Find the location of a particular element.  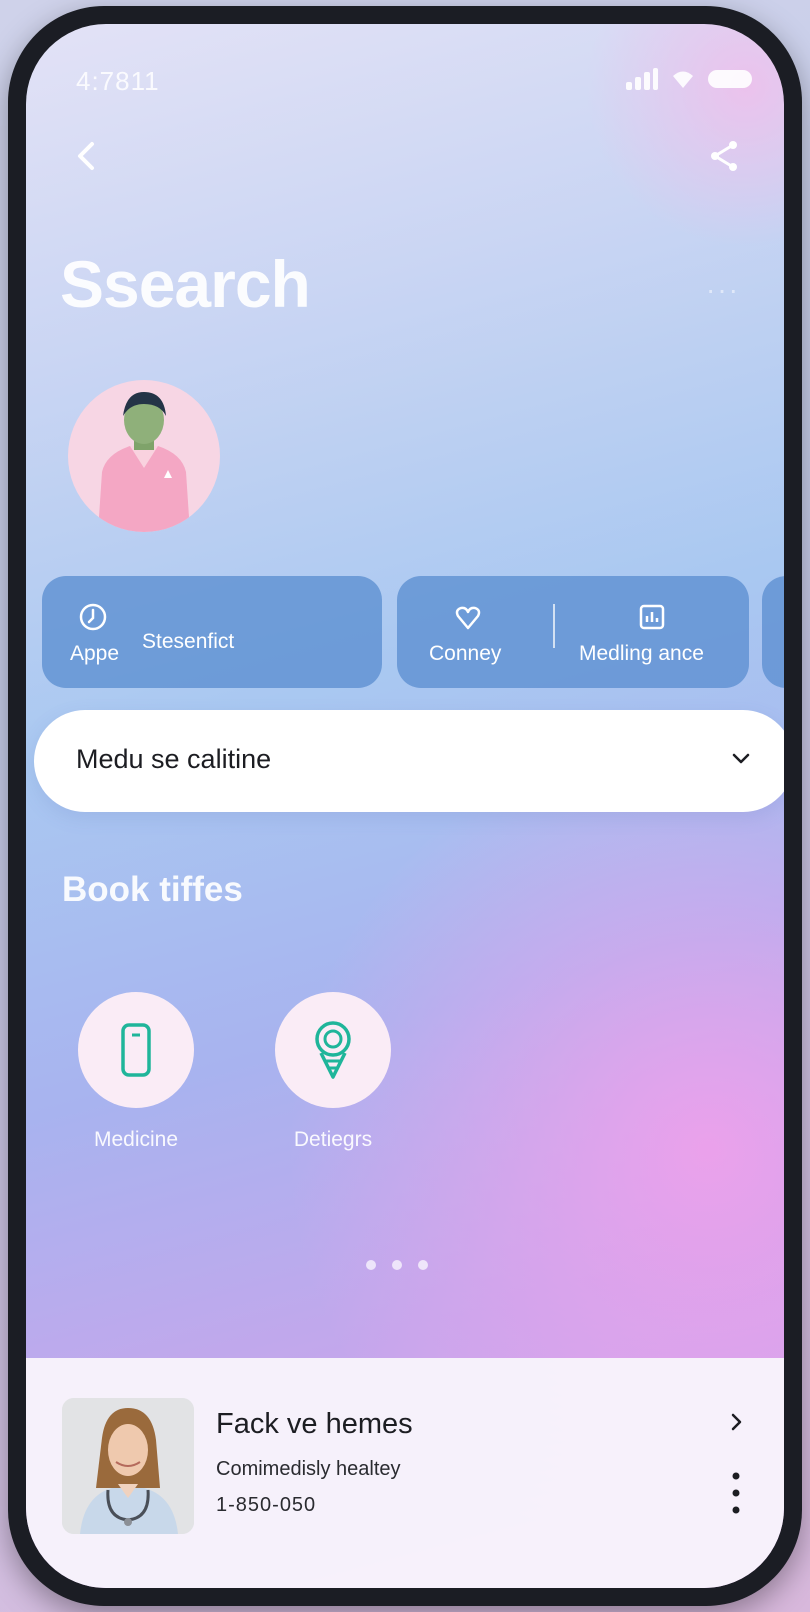

chip-label-secondary: Medling ance is located at coordinates (641, 653).